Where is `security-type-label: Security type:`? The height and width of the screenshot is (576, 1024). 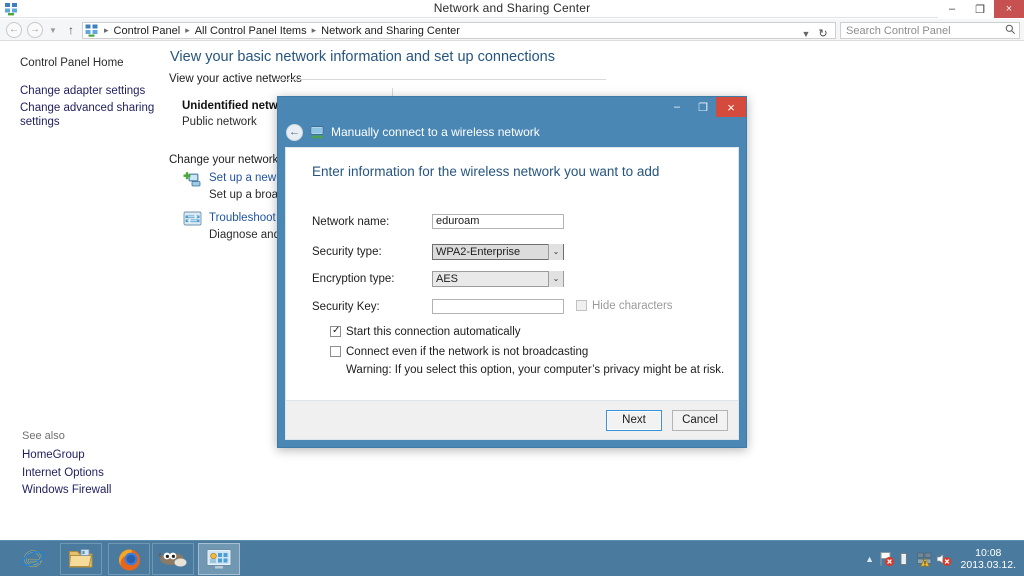
security-type-label: Security type: is located at coordinates (347, 252).